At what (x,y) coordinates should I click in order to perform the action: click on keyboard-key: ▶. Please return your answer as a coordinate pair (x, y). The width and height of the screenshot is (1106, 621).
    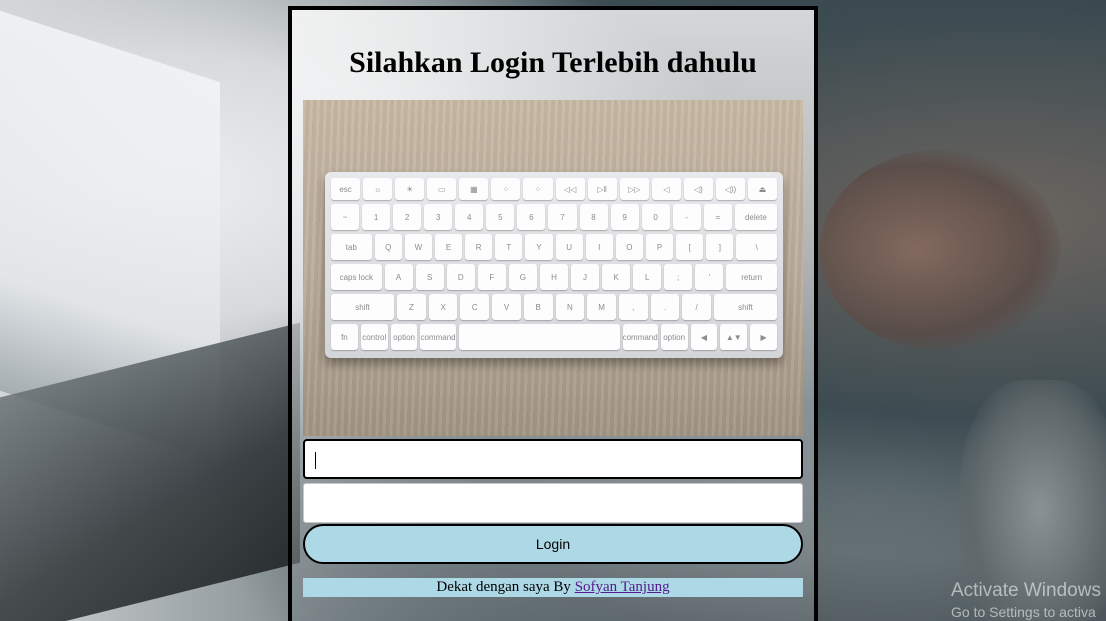
    Looking at the image, I should click on (764, 337).